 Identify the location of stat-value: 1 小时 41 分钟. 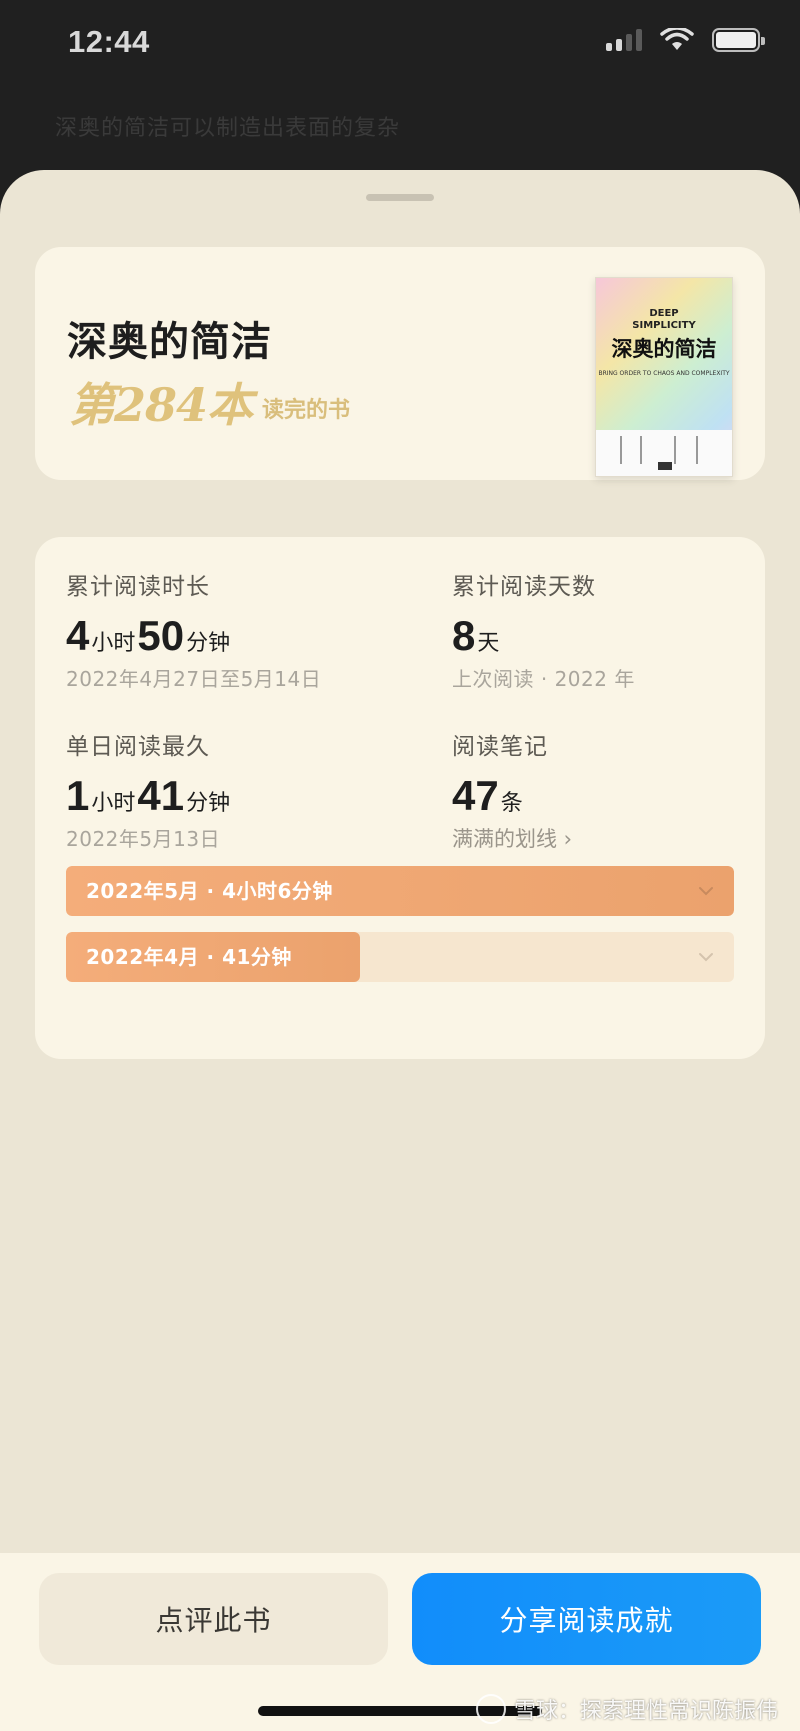
(148, 795).